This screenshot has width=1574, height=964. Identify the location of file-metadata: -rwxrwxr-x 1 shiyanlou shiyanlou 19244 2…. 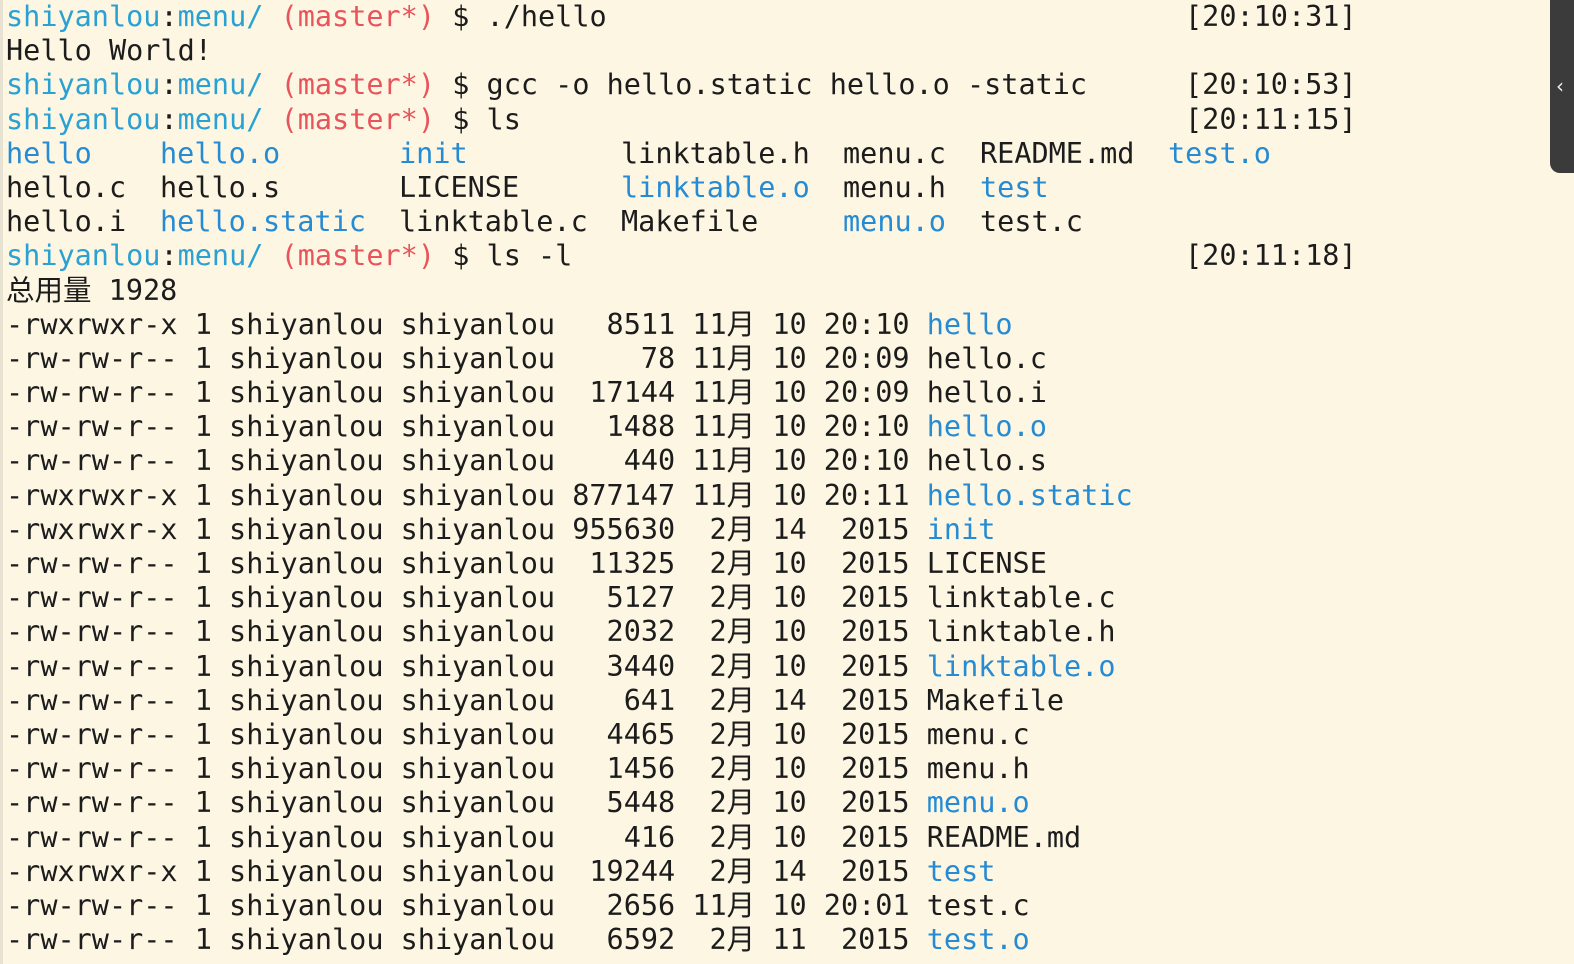
(466, 871).